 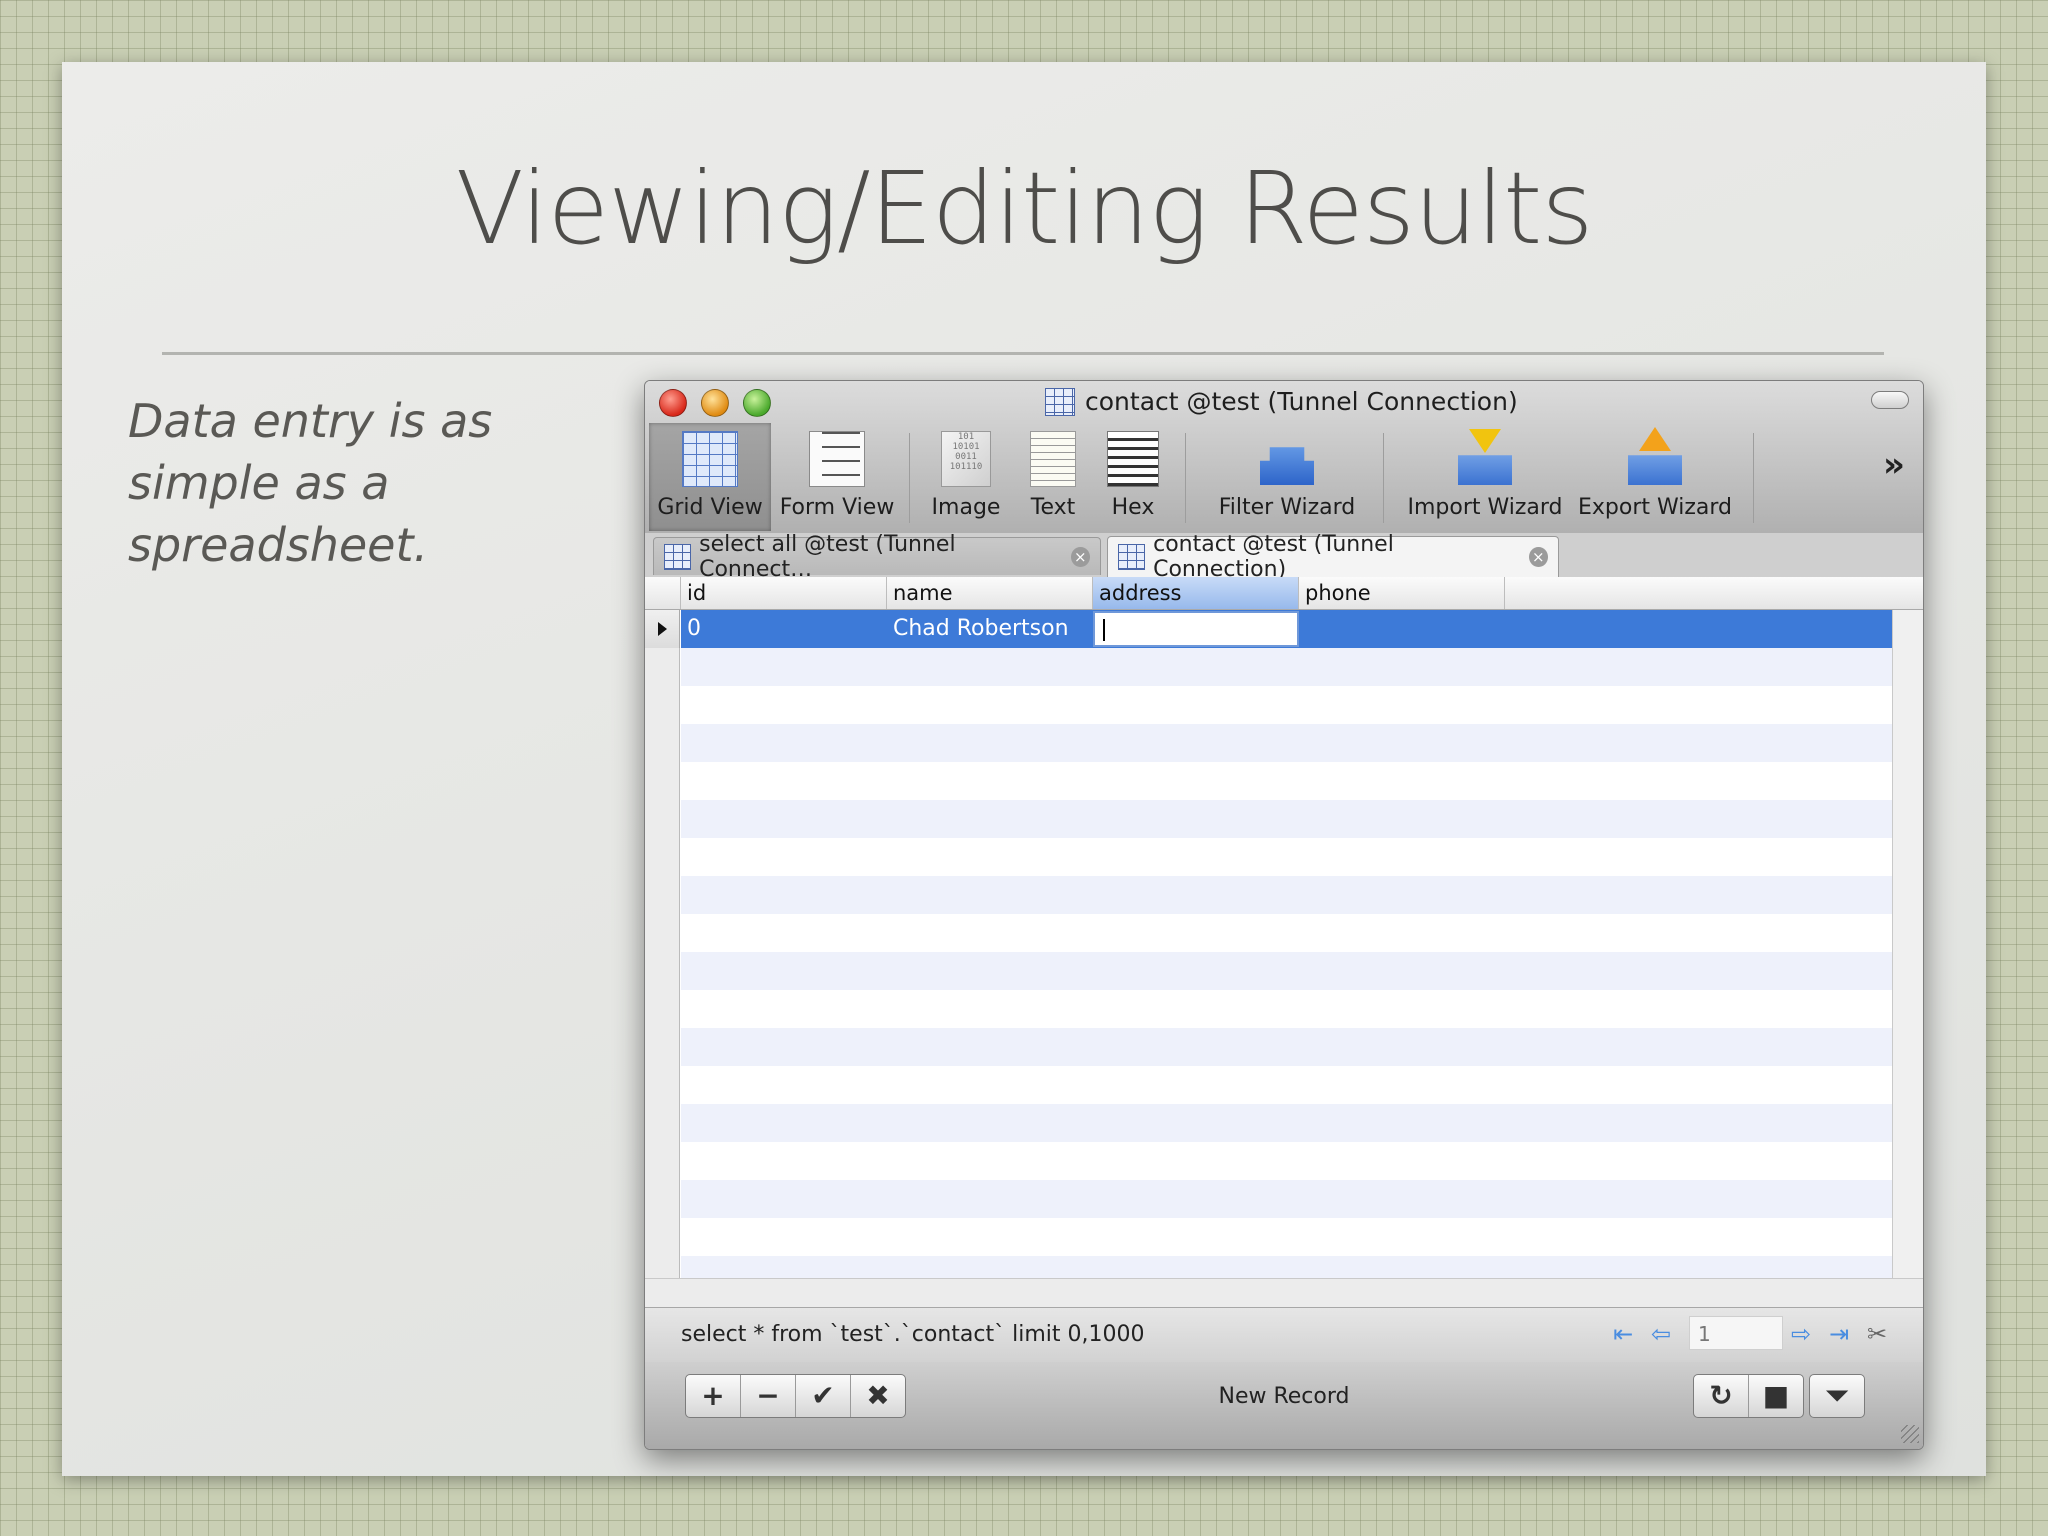 What do you see at coordinates (1284, 1292) in the screenshot?
I see `horizontal-scrollbar` at bounding box center [1284, 1292].